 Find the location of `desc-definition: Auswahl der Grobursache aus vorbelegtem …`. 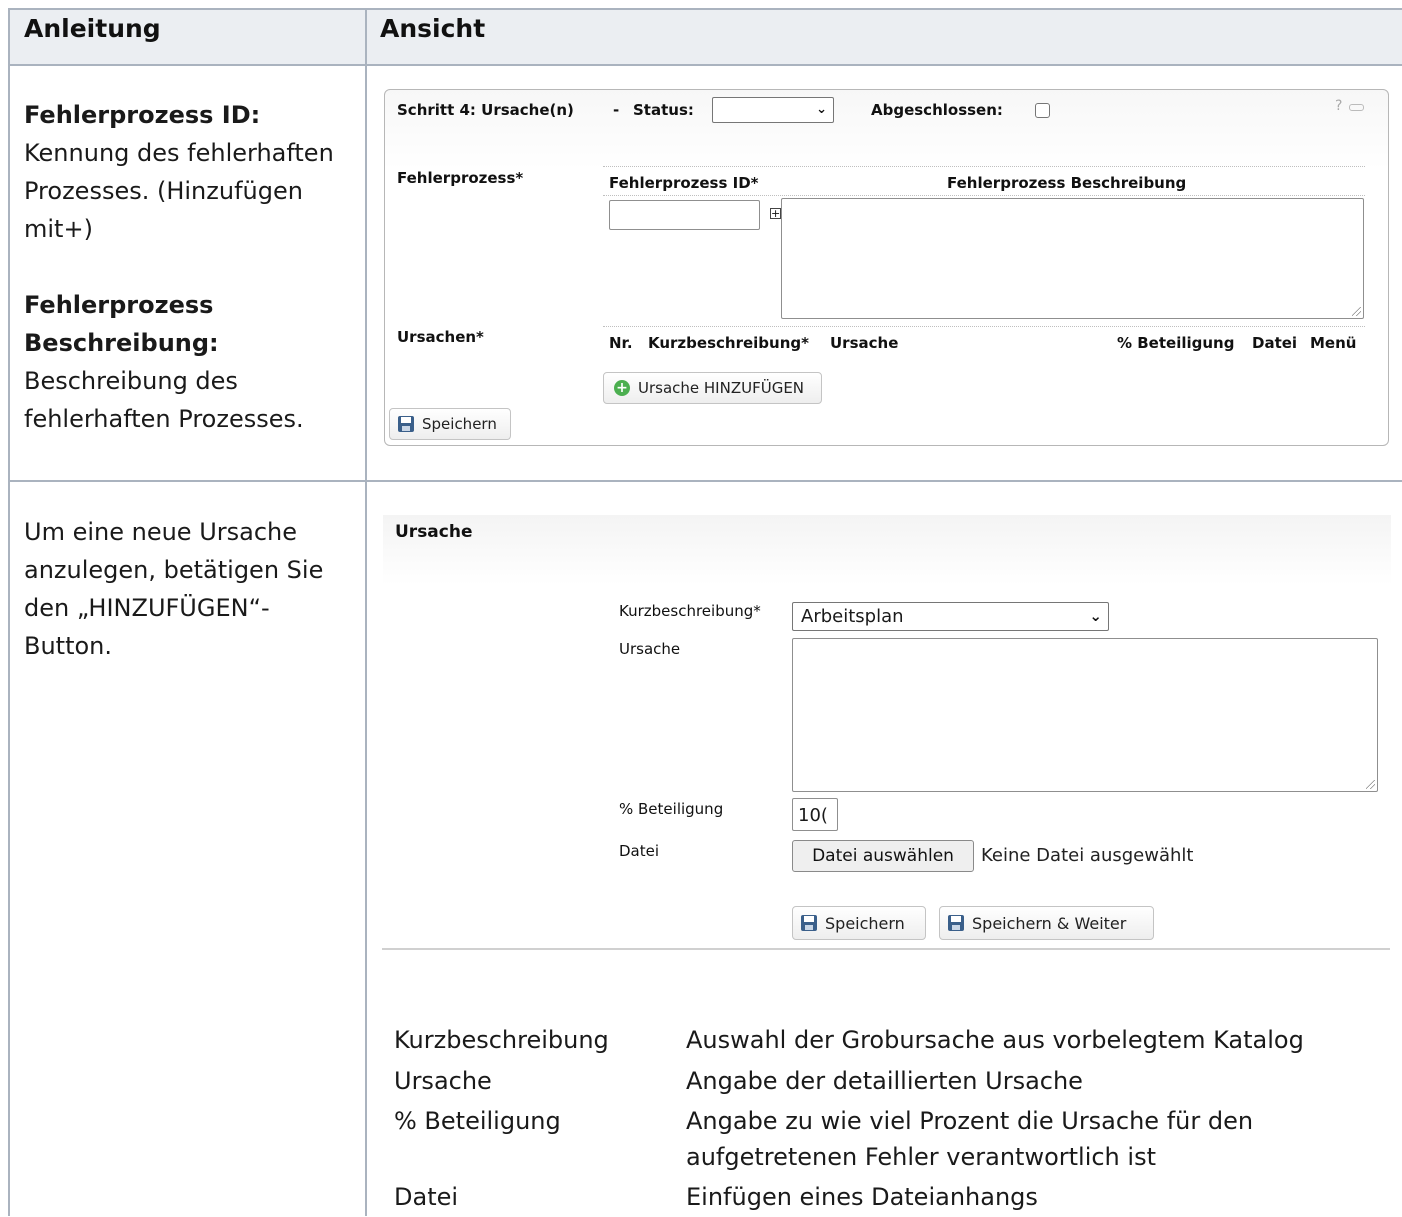

desc-definition: Auswahl der Grobursache aus vorbelegtem … is located at coordinates (995, 1040).